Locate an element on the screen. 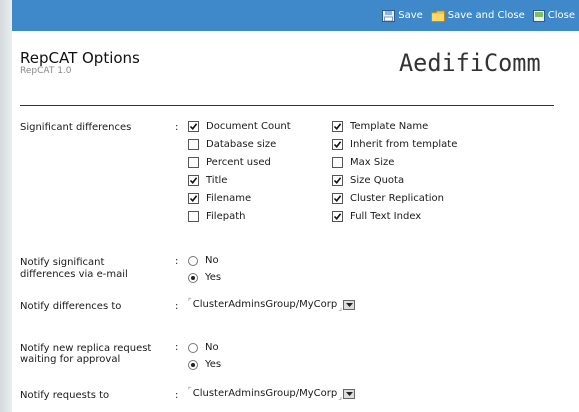 The image size is (579, 412). checkbox-percent-used: Percent used is located at coordinates (229, 162).